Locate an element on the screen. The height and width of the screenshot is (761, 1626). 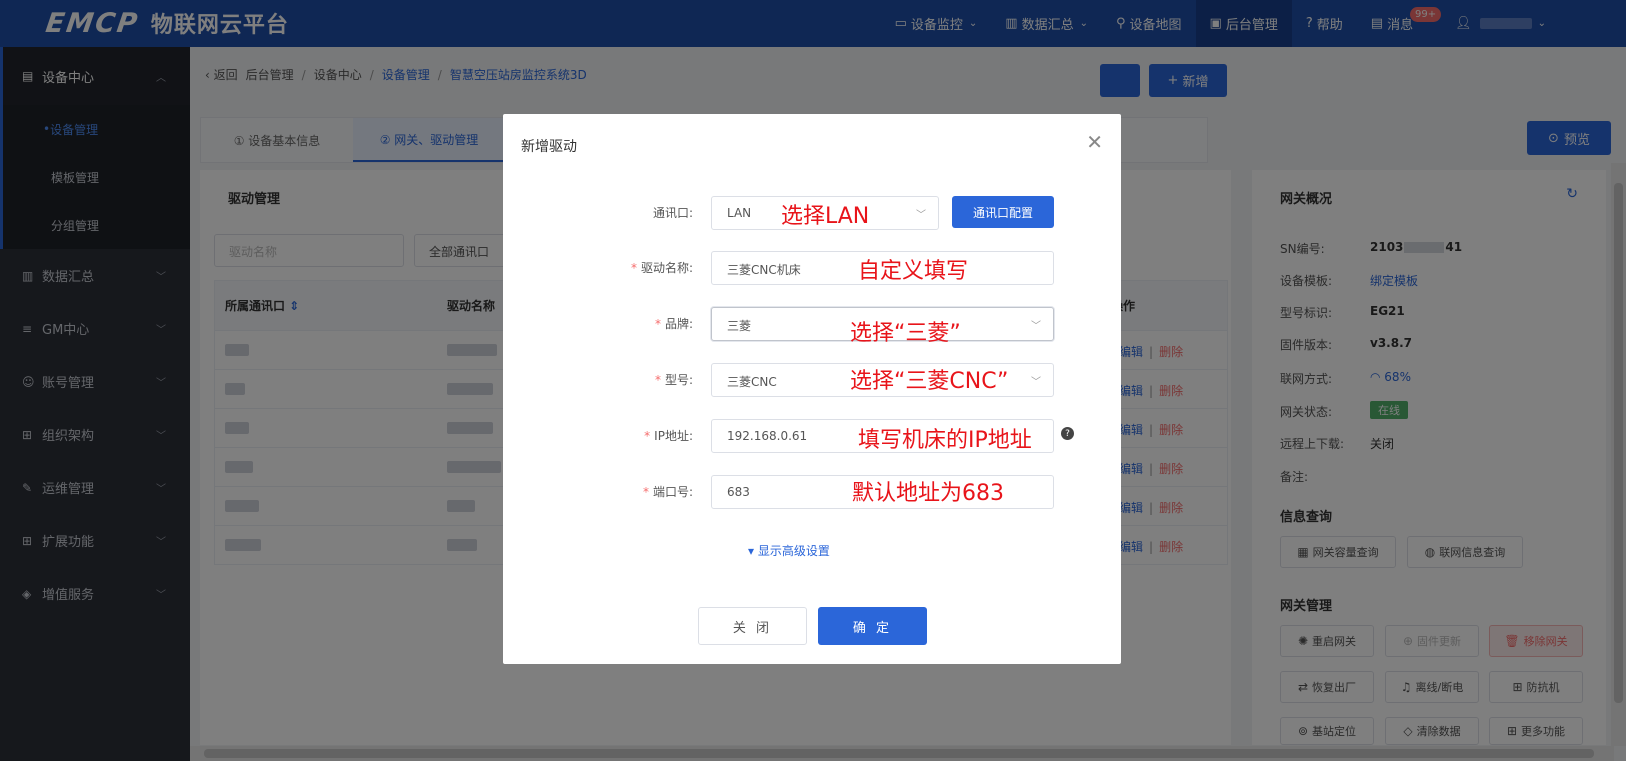
name-label: * 驱动名称: is located at coordinates (662, 267).